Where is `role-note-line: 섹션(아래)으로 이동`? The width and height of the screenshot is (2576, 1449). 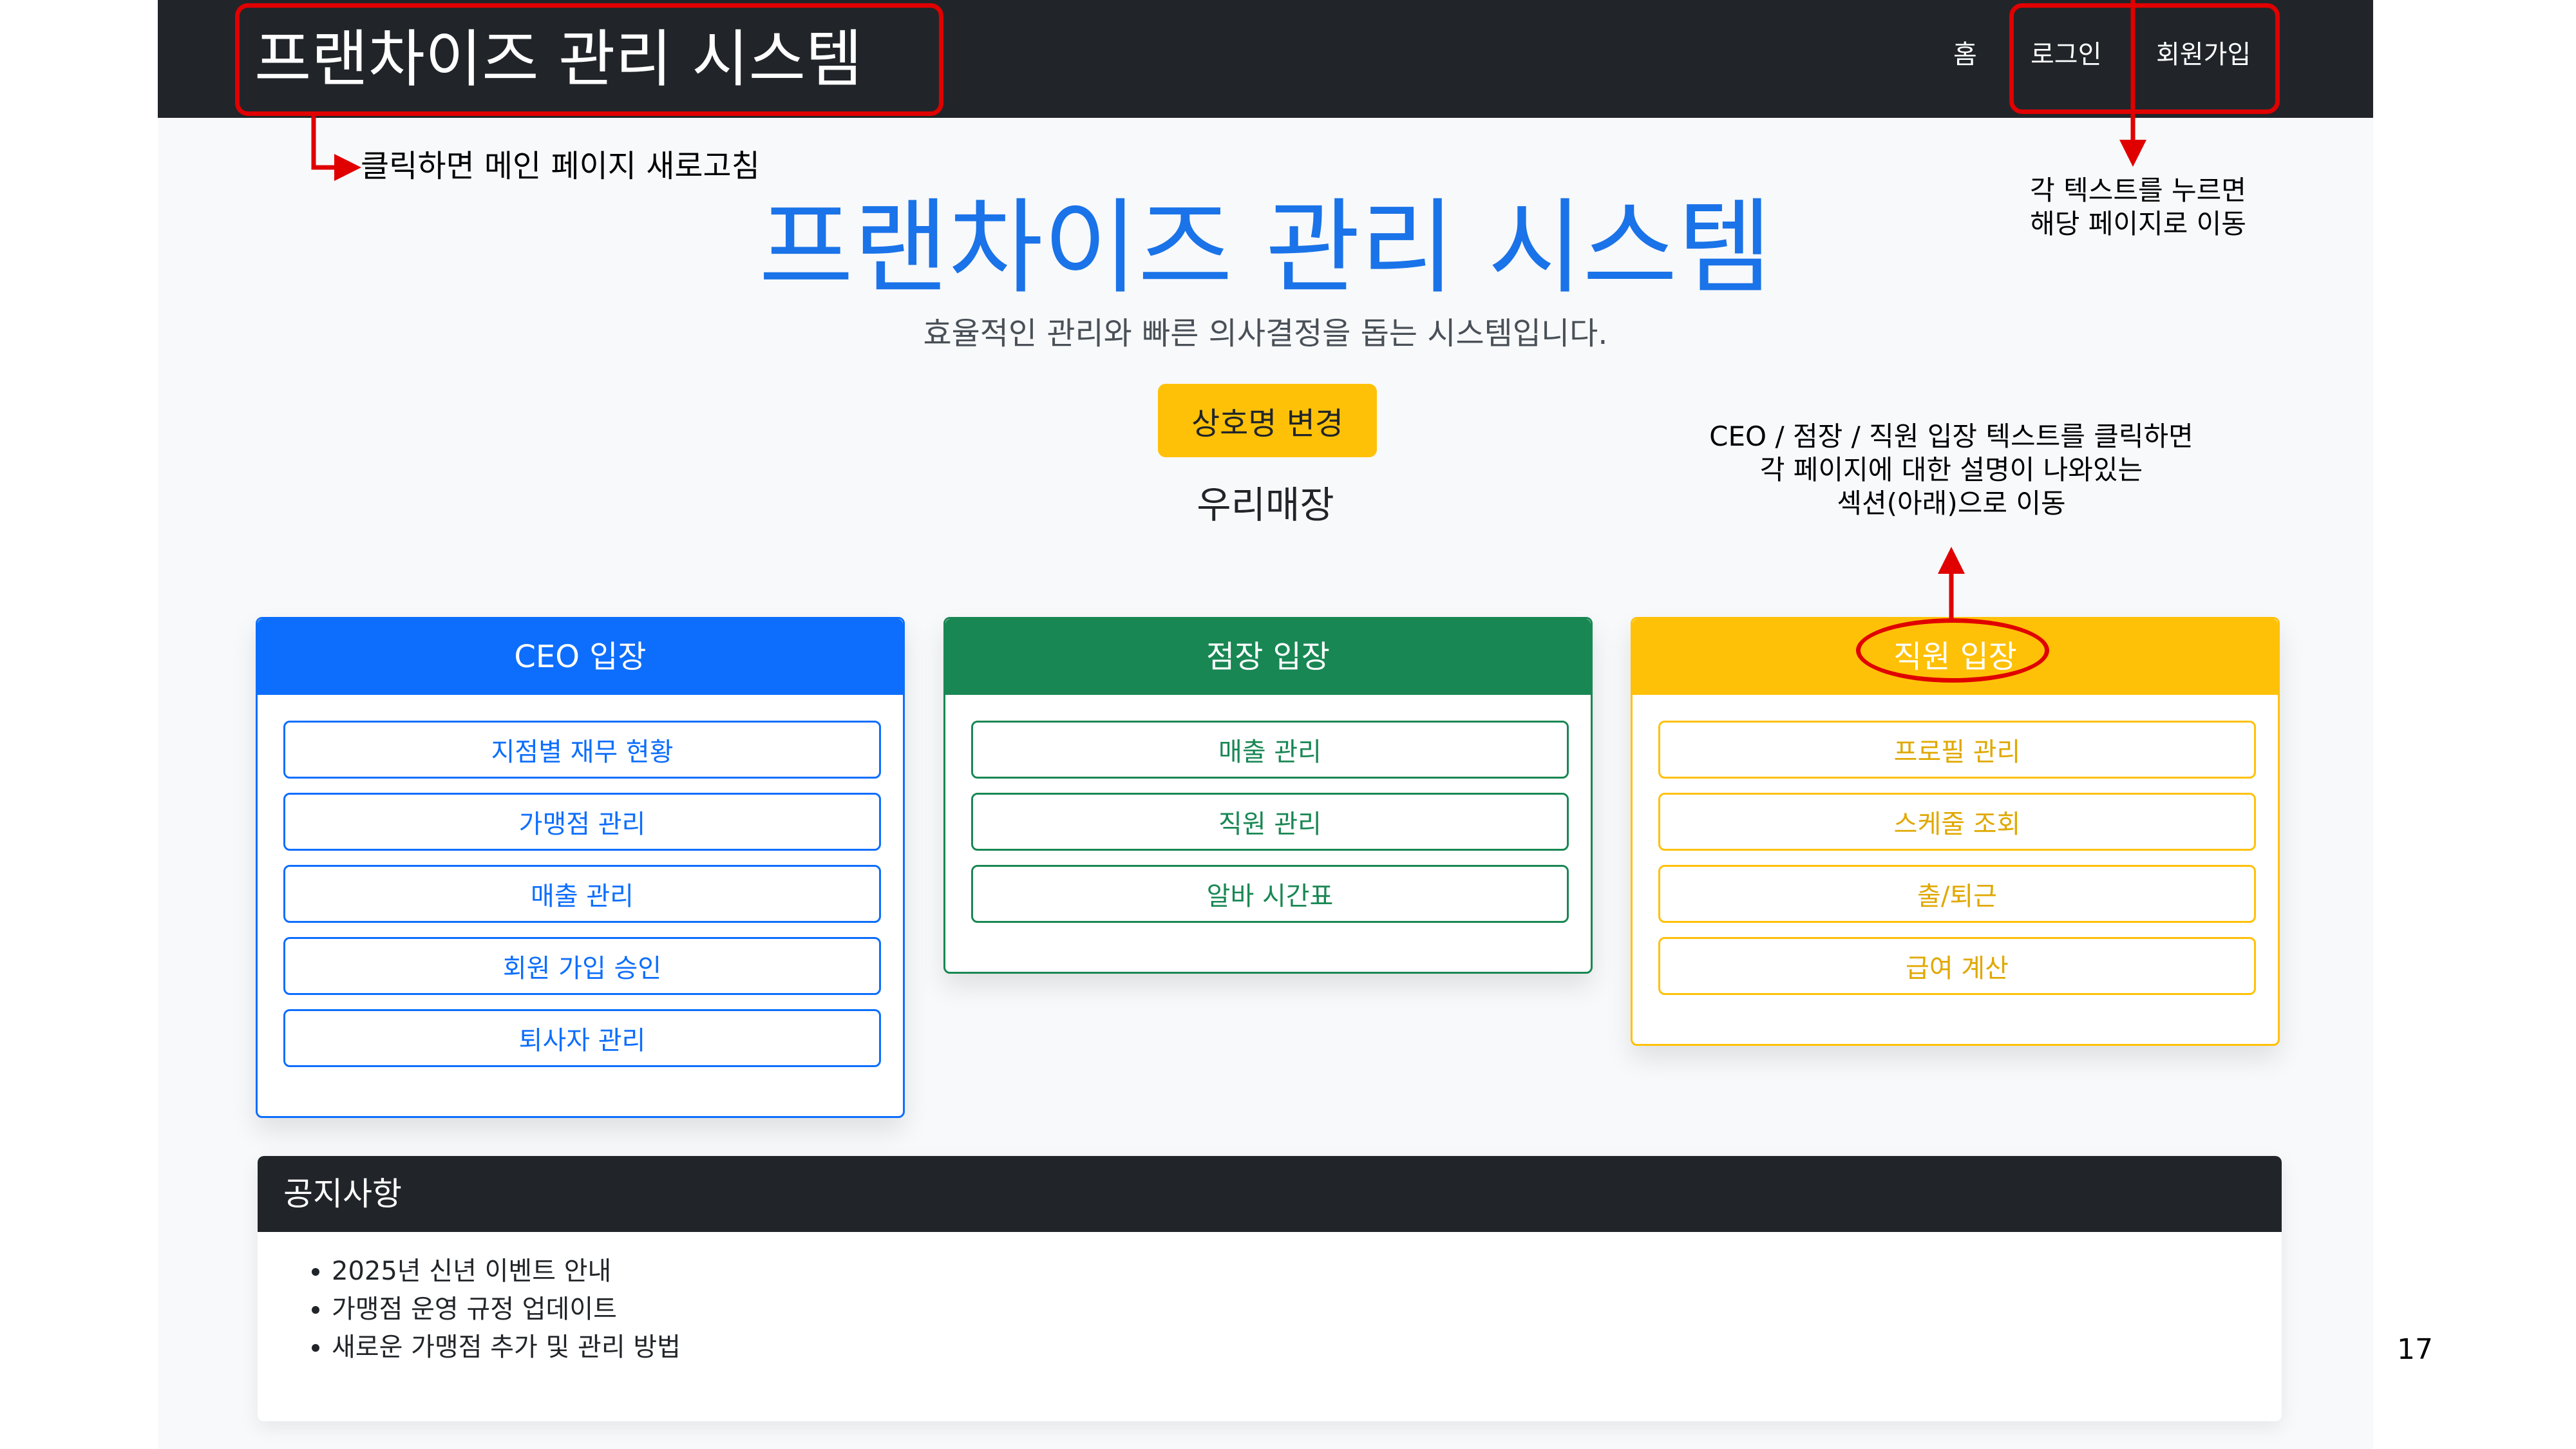
role-note-line: 섹션(아래)으로 이동 is located at coordinates (1952, 503).